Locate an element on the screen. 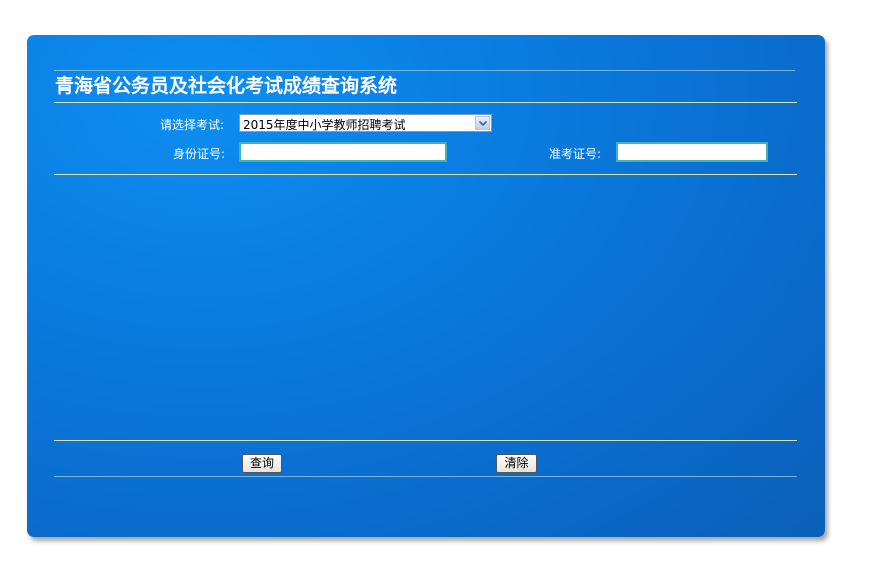  exam-select-value: 2015年度中小学教师招聘考试 is located at coordinates (324, 125).